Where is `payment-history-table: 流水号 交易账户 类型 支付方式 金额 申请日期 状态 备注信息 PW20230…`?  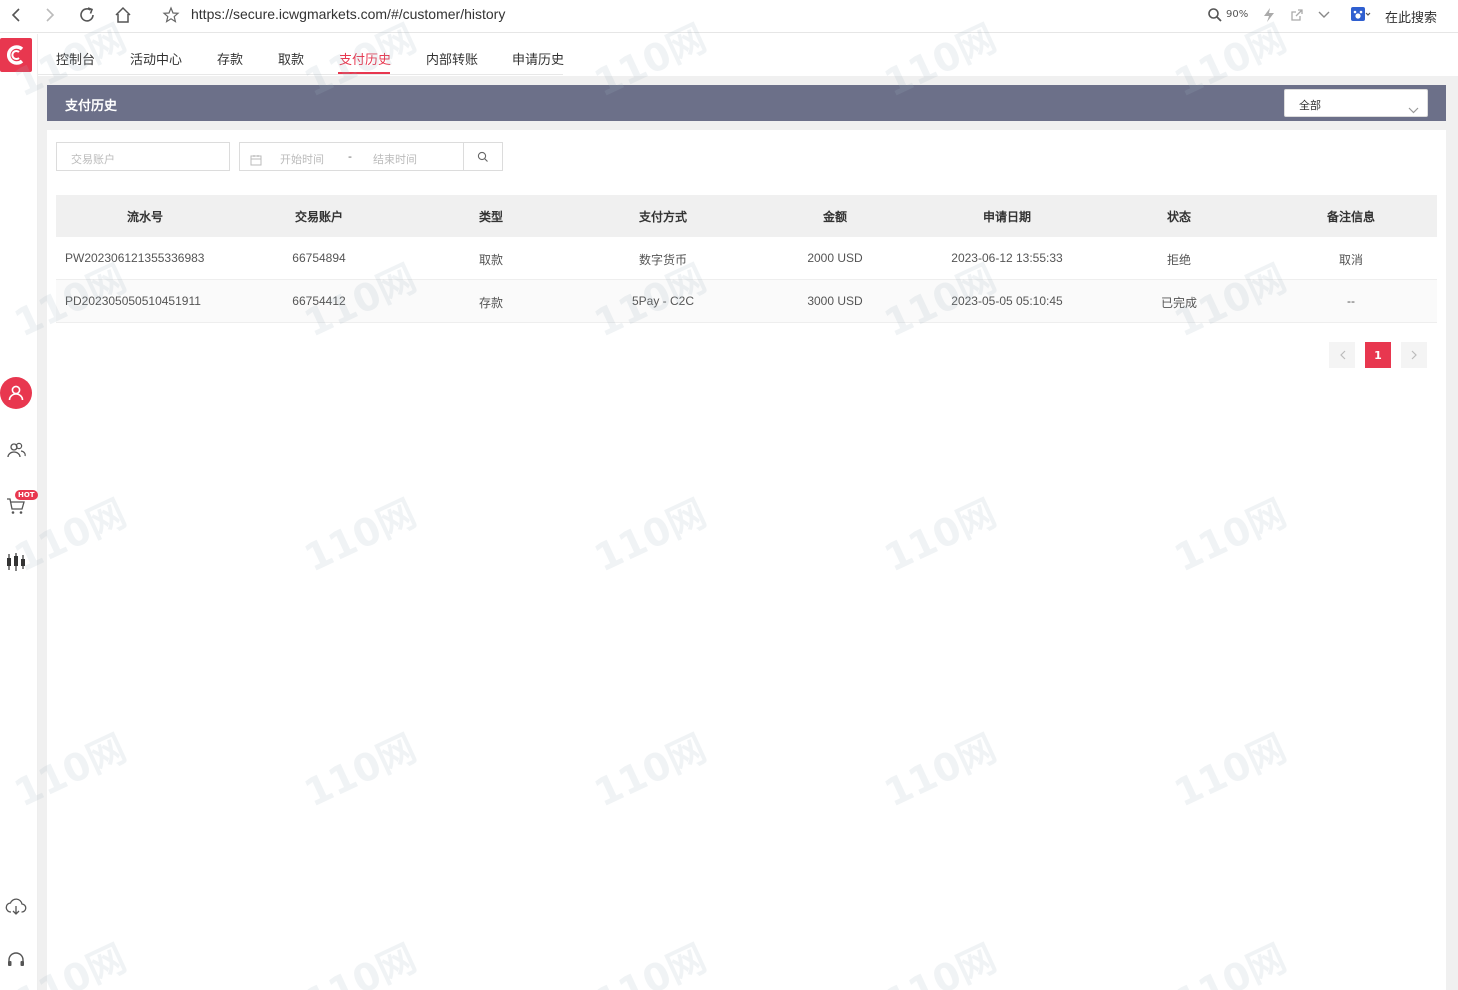 payment-history-table: 流水号 交易账户 类型 支付方式 金额 申请日期 状态 备注信息 PW20230… is located at coordinates (746, 259).